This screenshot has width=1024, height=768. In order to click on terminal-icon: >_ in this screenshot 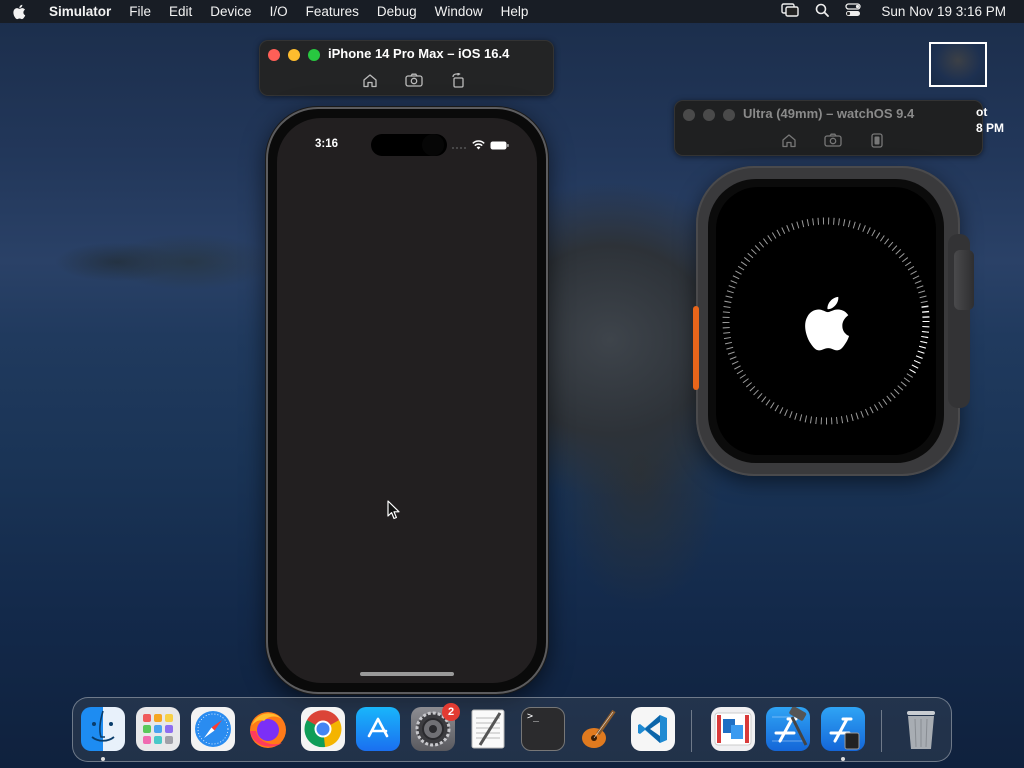, I will do `click(543, 729)`.